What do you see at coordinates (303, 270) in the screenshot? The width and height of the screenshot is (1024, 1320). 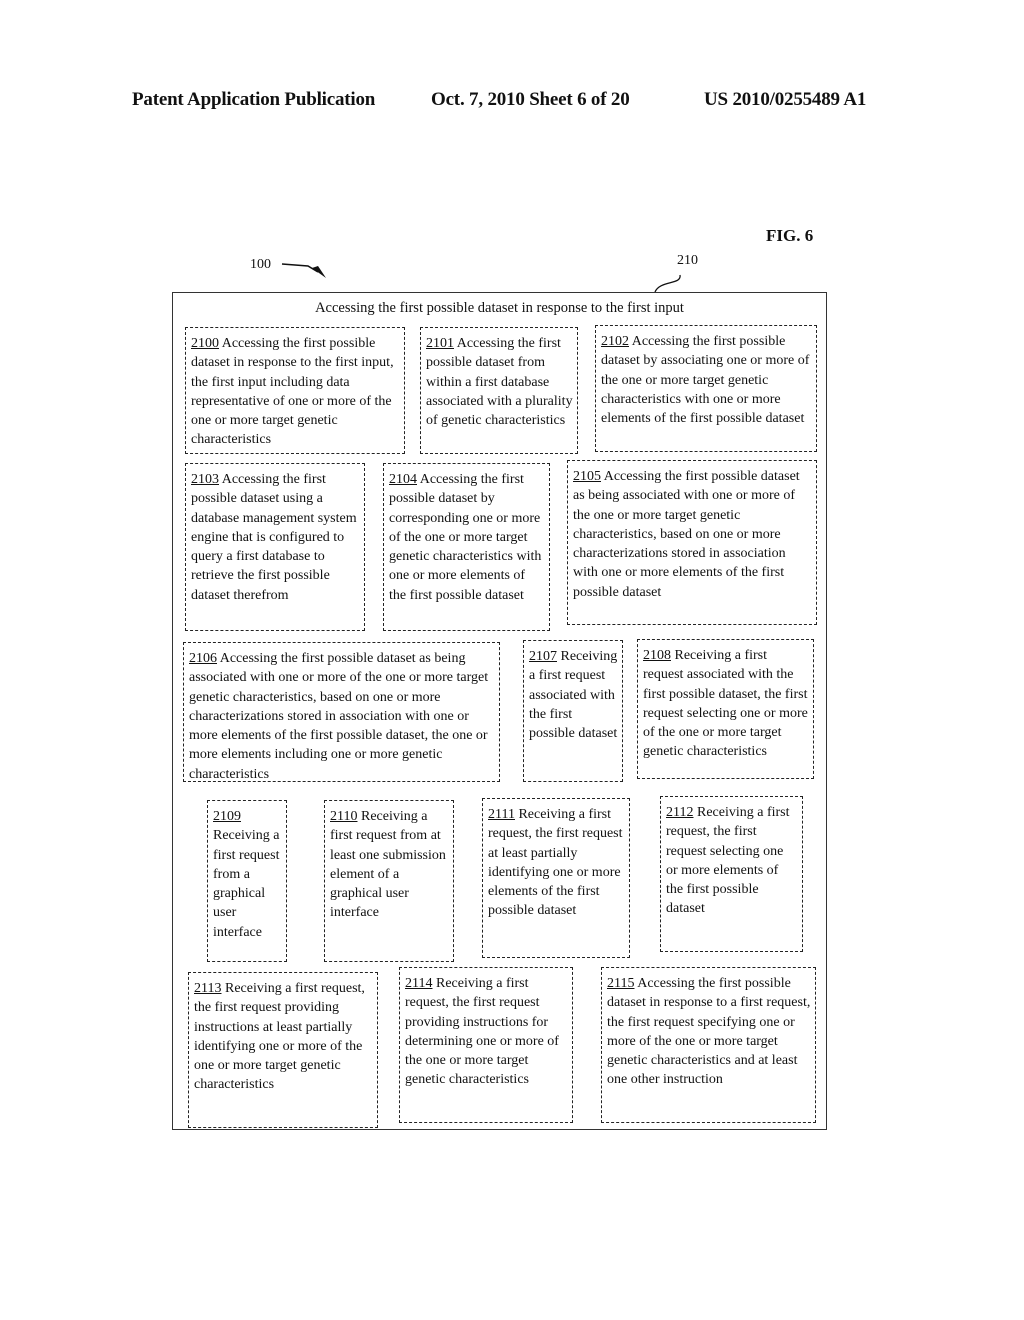 I see `arrow-icon` at bounding box center [303, 270].